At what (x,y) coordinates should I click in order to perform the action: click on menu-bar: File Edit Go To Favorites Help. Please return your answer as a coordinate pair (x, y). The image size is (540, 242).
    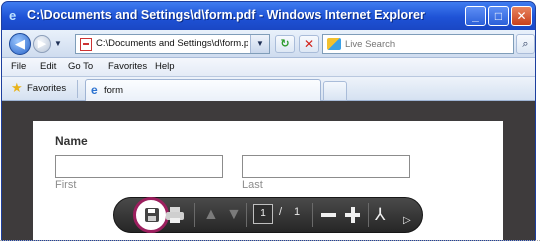
    Looking at the image, I should click on (268, 67).